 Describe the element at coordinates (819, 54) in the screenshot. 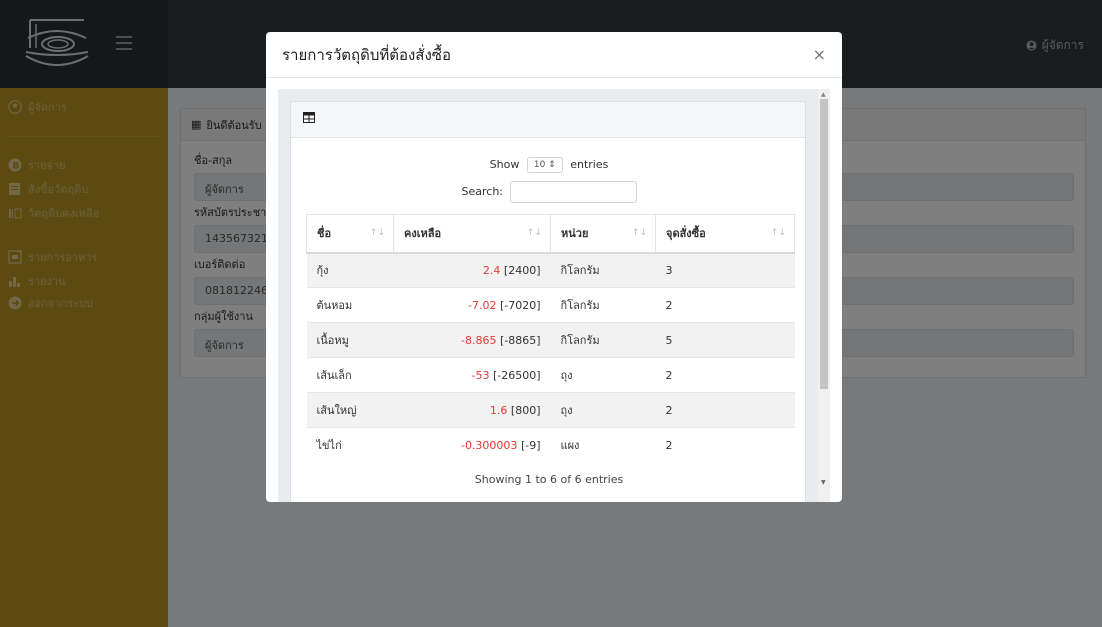

I see `close-icon: ×` at that location.